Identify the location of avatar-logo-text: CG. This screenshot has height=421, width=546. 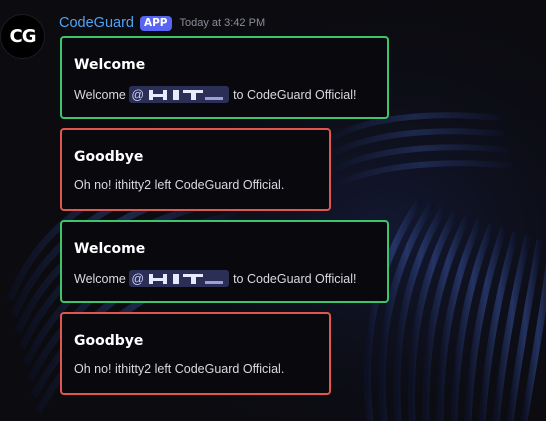
(23, 36).